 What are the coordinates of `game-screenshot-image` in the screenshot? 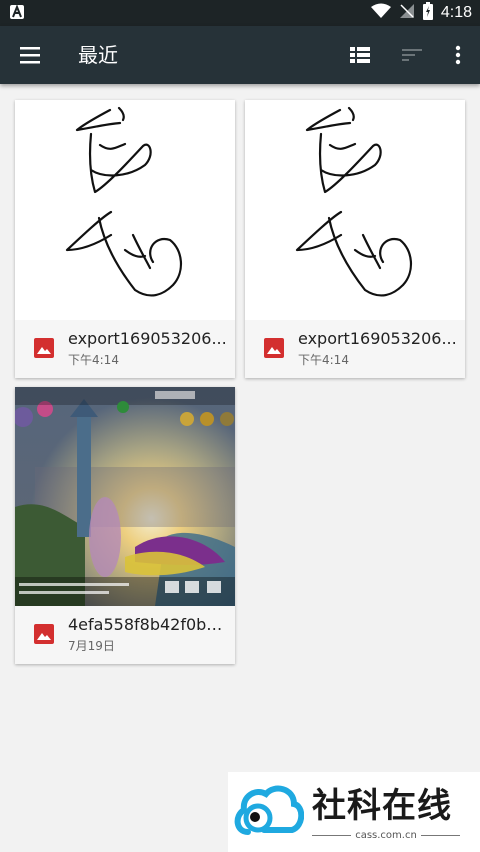 It's located at (125, 496).